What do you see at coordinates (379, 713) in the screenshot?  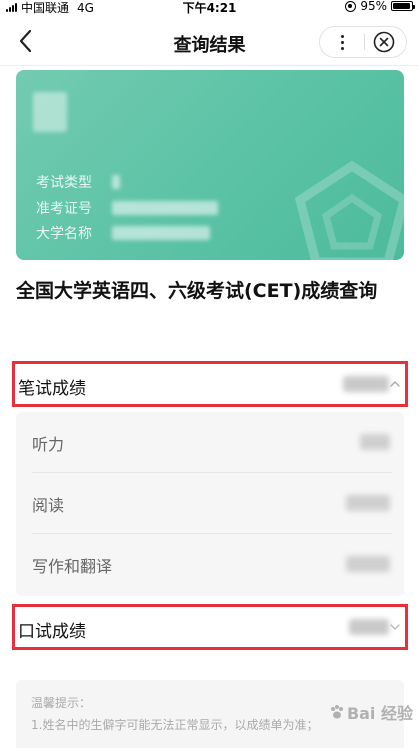 I see `watermark-text: Bai 经验` at bounding box center [379, 713].